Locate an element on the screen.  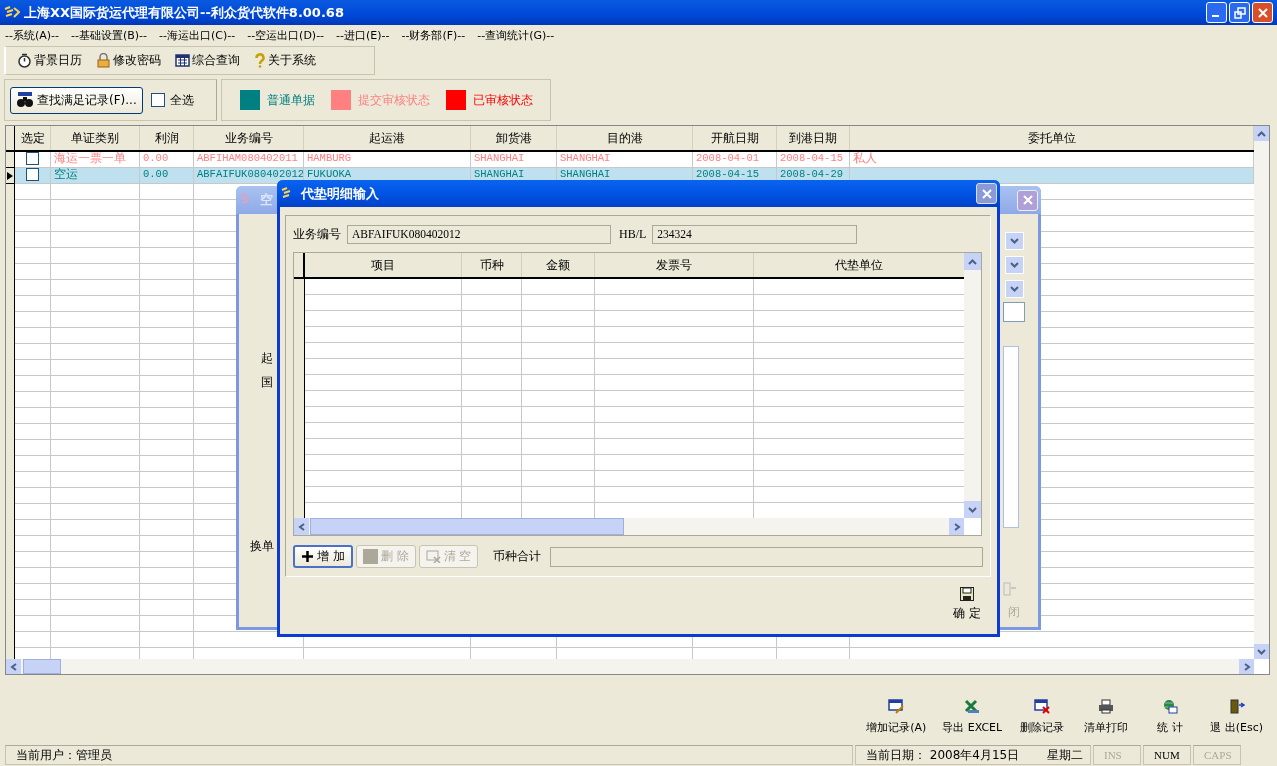
table-cell: ABFIHAM080402011 is located at coordinates (247, 158).